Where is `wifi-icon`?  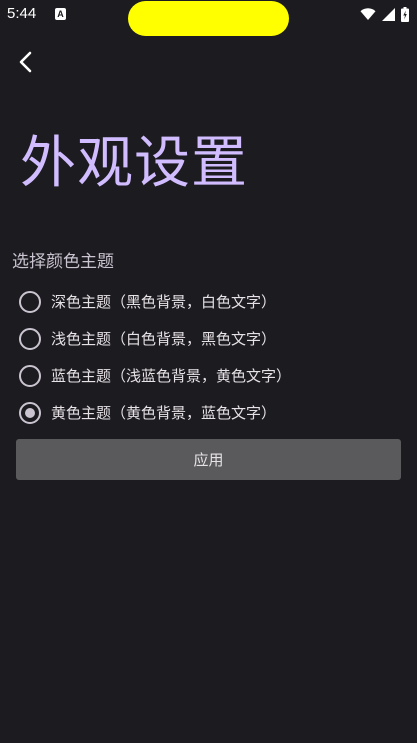 wifi-icon is located at coordinates (368, 14).